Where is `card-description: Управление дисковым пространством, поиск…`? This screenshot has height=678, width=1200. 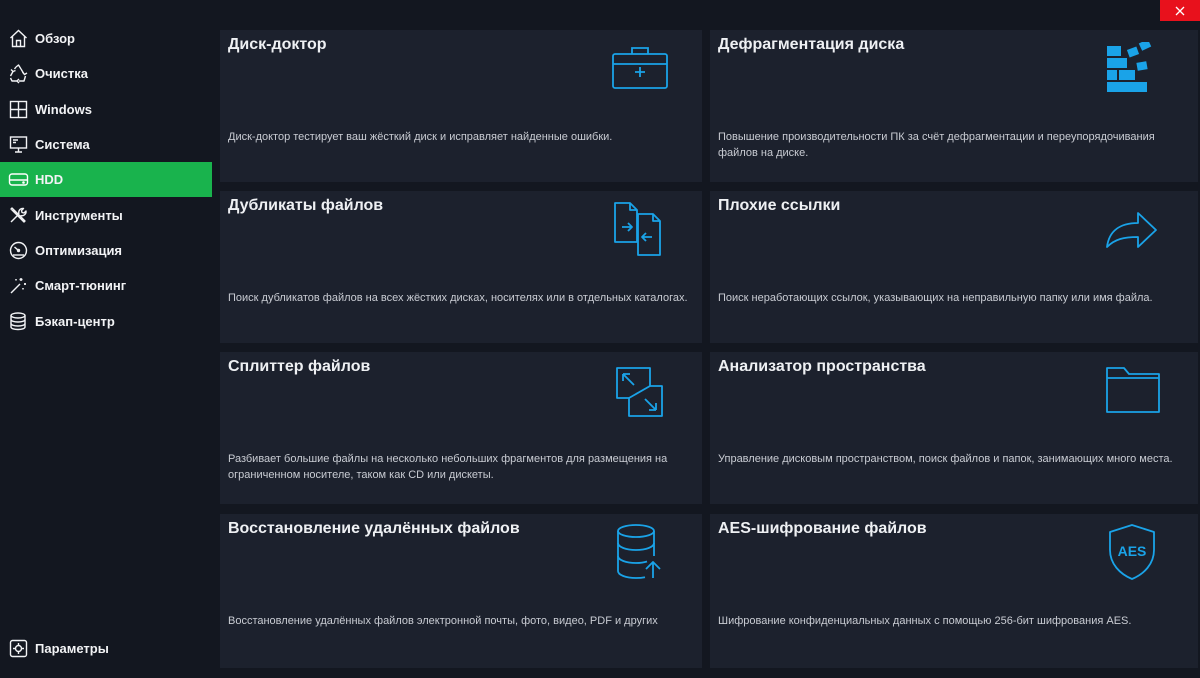
card-description: Управление дисковым пространством, поиск… is located at coordinates (945, 459).